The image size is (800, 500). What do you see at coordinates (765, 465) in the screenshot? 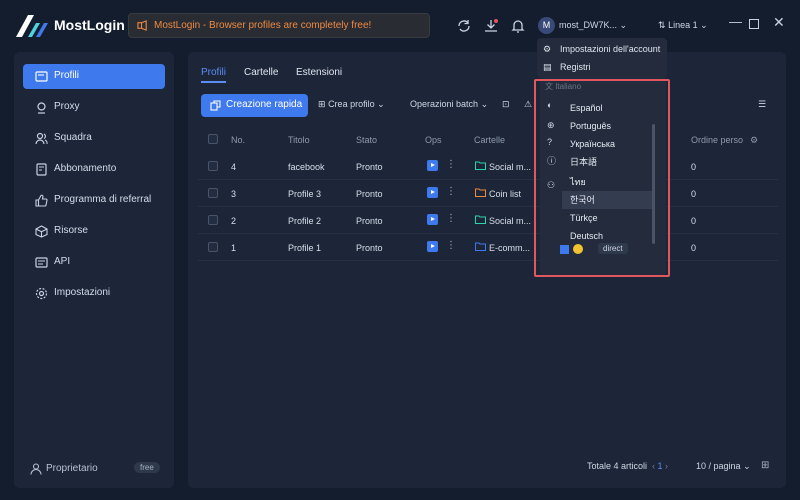
I see `grid-view-icon: ⊞` at bounding box center [765, 465].